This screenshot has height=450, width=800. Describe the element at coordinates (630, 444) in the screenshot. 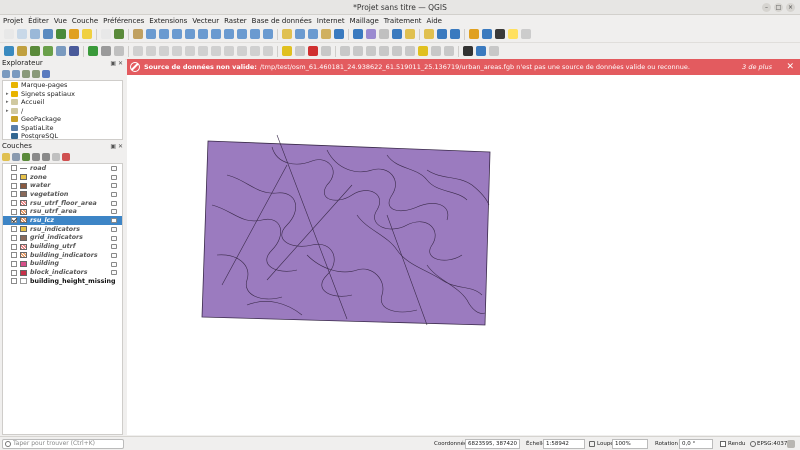

I see `magnifier-field: 100%` at that location.